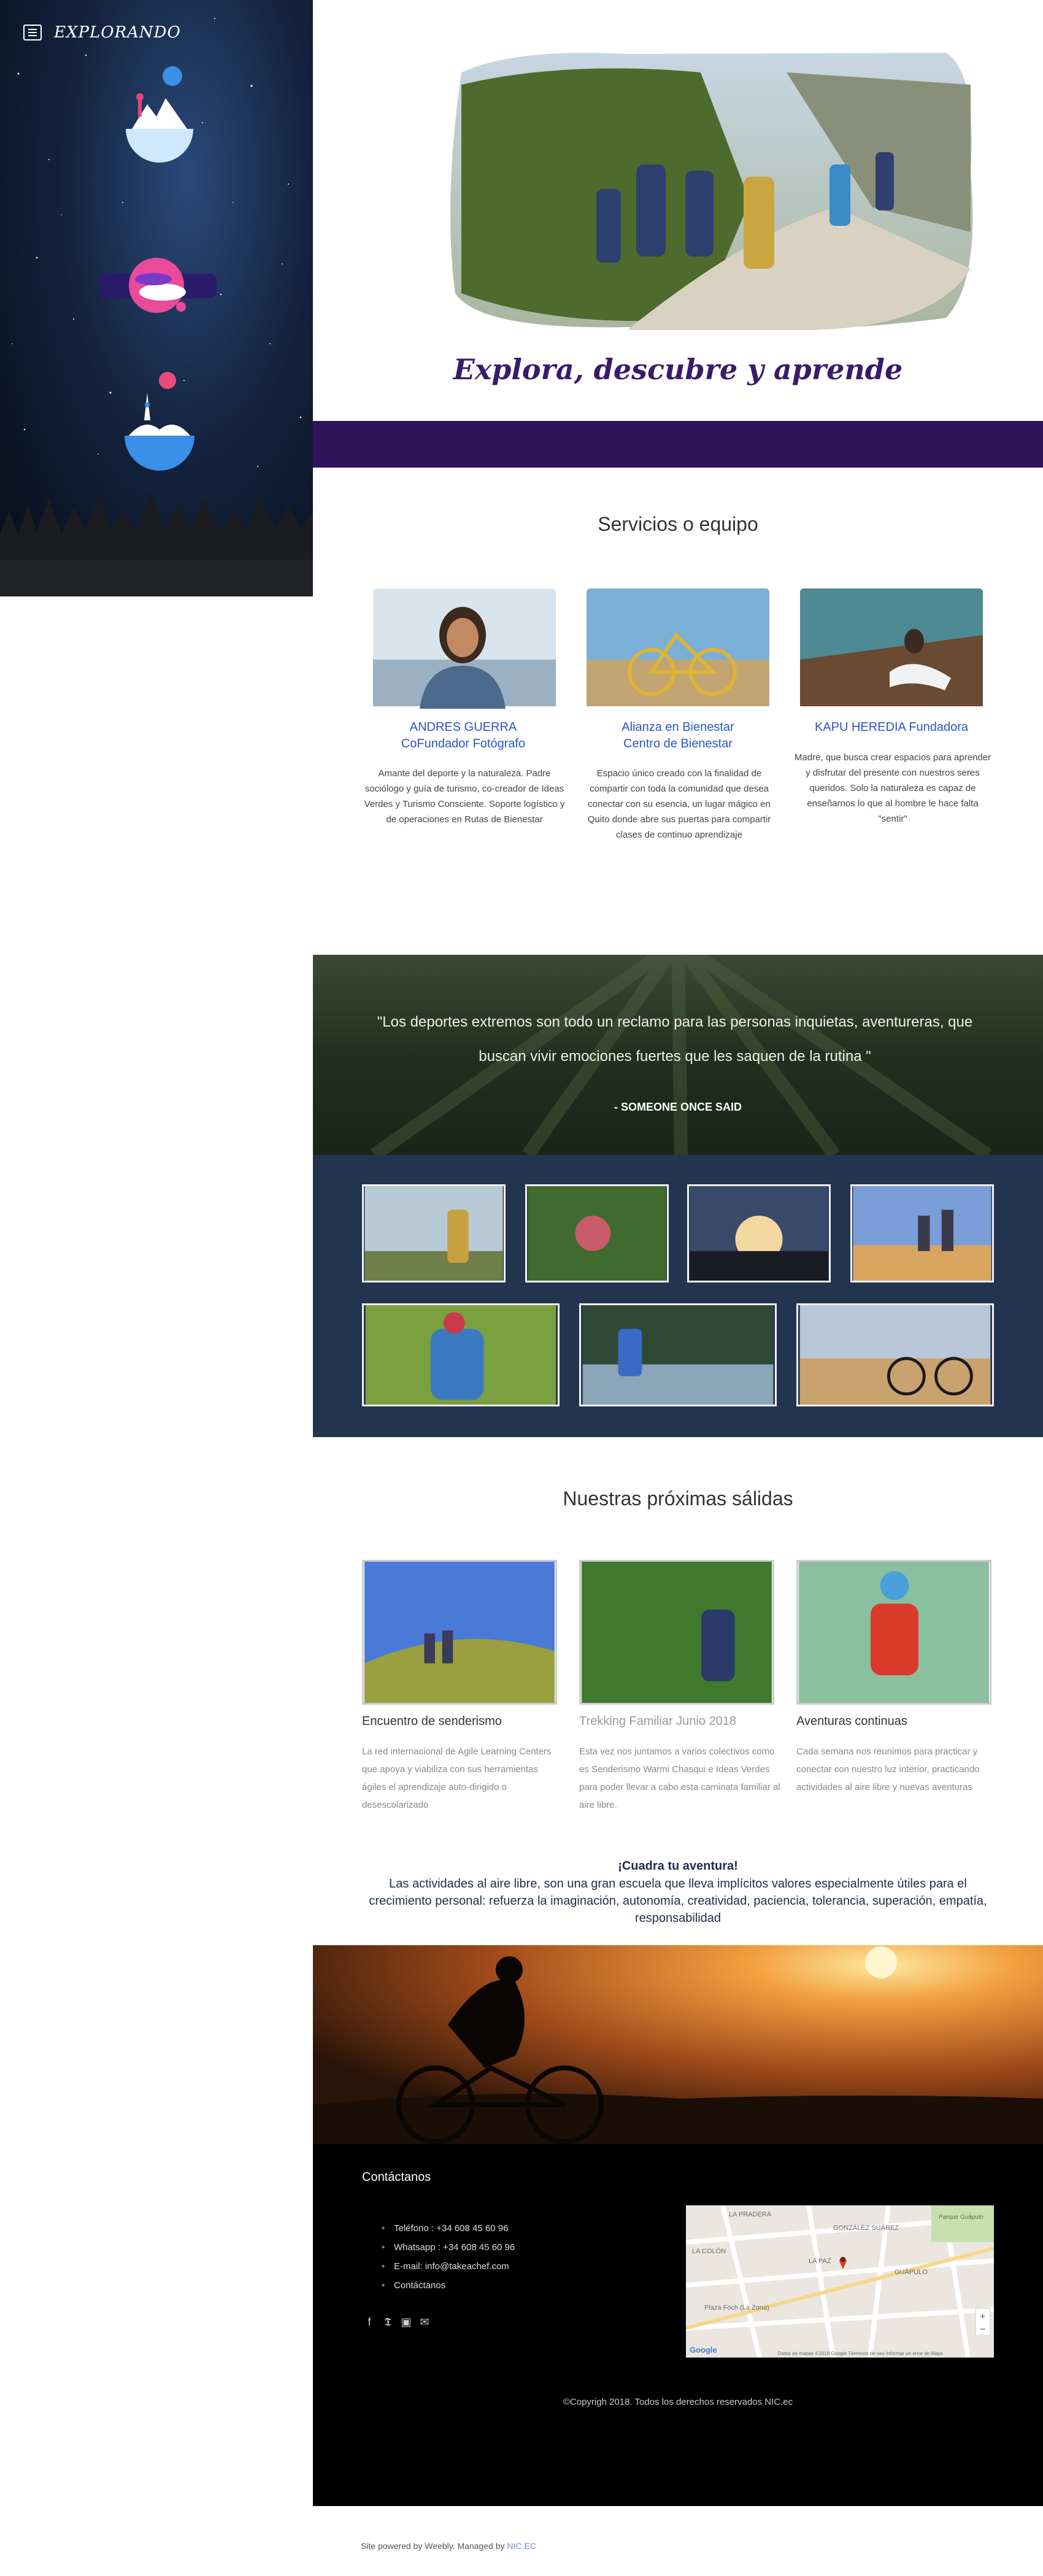 Image resolution: width=1043 pixels, height=2576 pixels. Describe the element at coordinates (703, 2349) in the screenshot. I see `google-logo: Google` at that location.